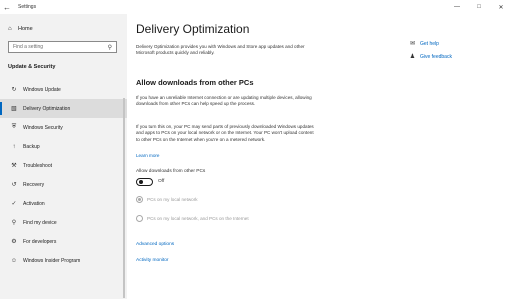  I want to click on radio-local-network: PCs on my local network, so click(167, 199).